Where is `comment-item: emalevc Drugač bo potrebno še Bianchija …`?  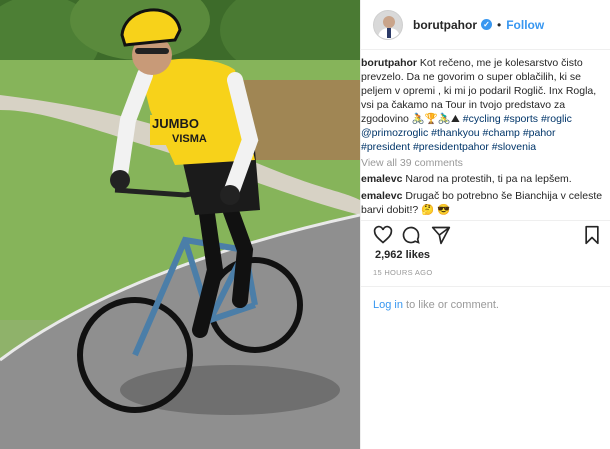
comment-item: emalevc Drugač bo potrebno še Bianchija … is located at coordinates (483, 202).